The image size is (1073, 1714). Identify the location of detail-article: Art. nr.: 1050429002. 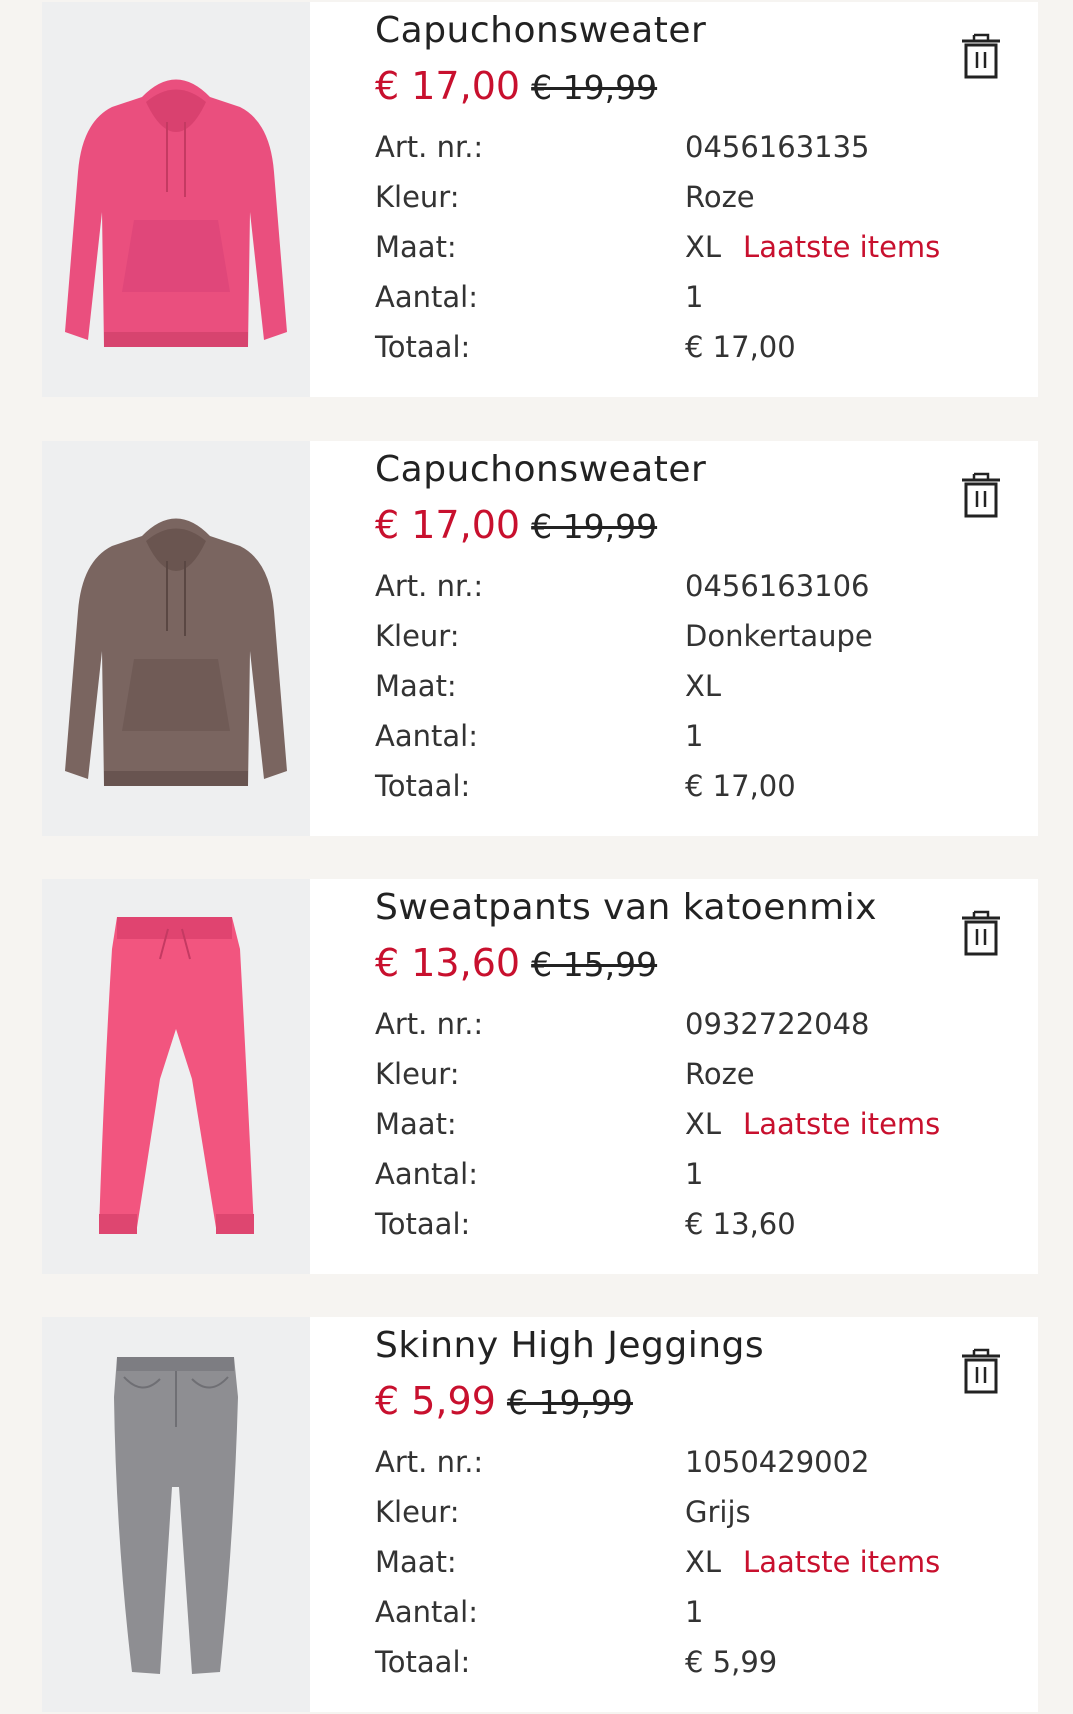
(657, 1462).